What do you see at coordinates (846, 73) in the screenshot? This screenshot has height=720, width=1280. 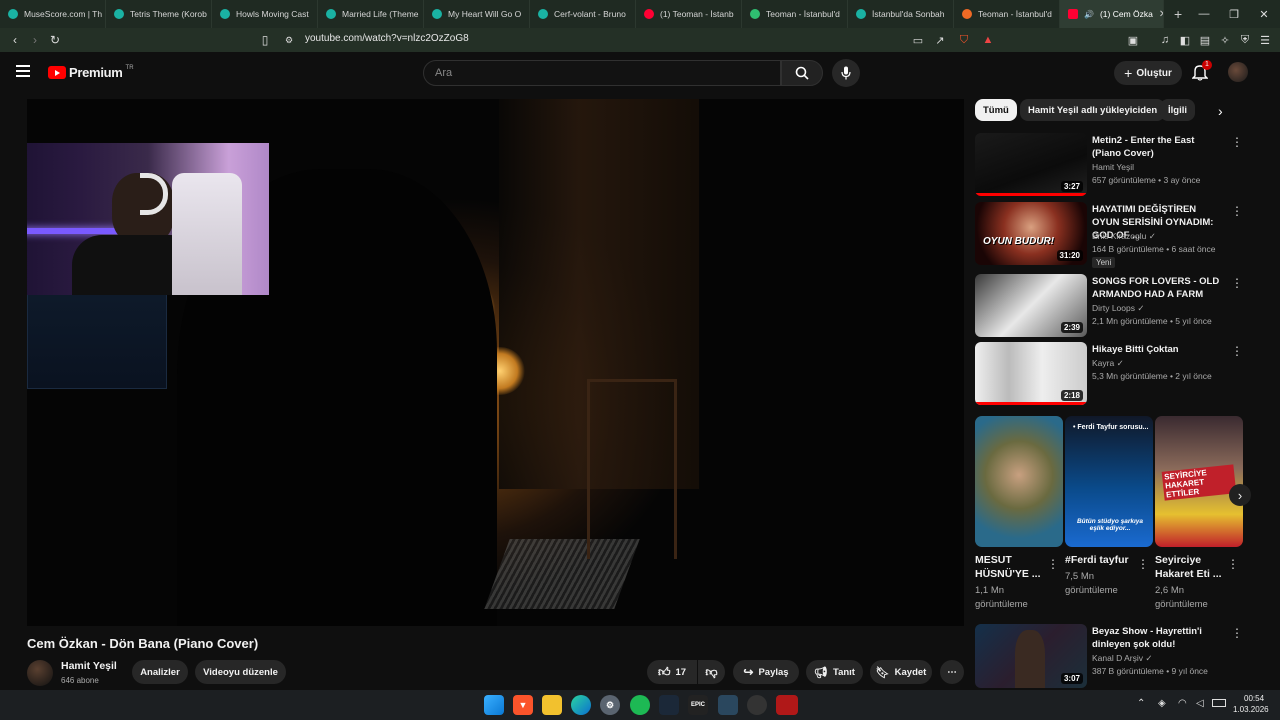 I see `voice-search-button` at bounding box center [846, 73].